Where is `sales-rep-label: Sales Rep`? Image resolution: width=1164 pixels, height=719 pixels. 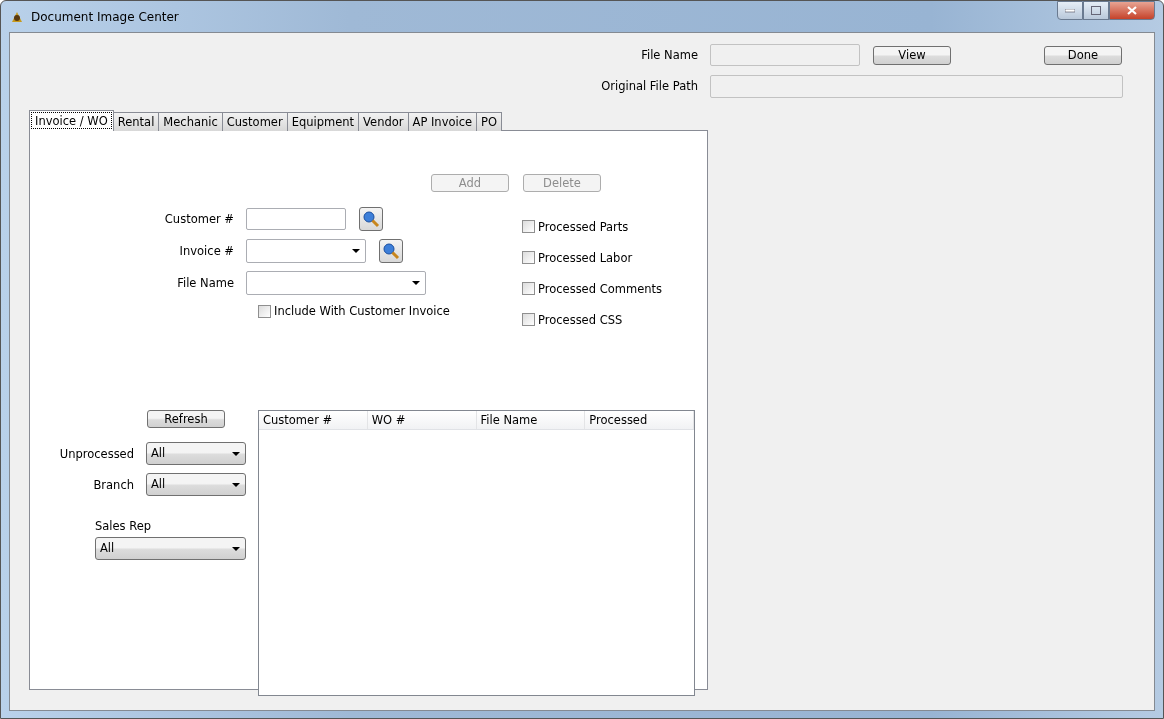
sales-rep-label: Sales Rep is located at coordinates (124, 526).